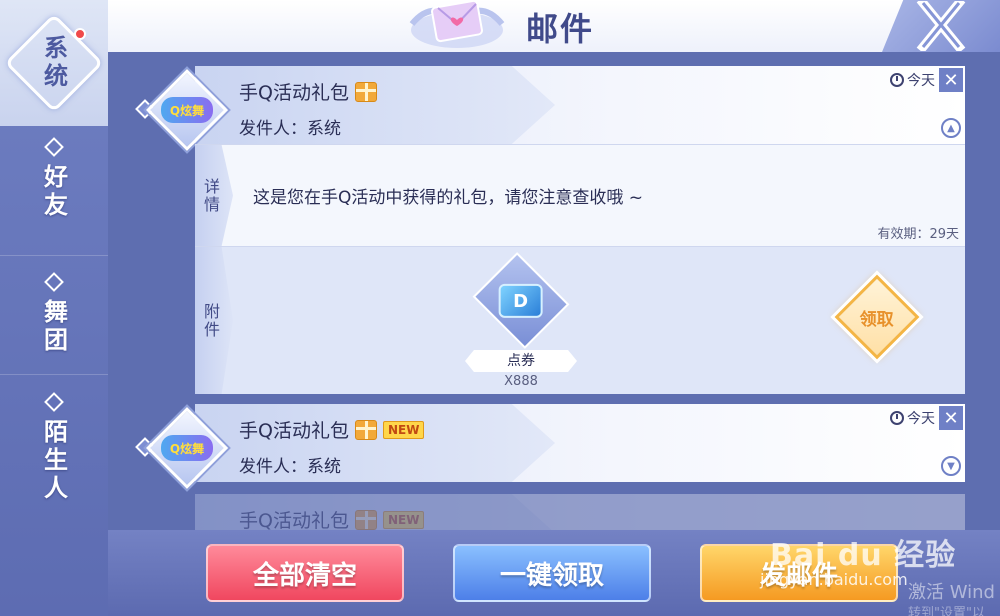  I want to click on tab-dance-group: 舞团, so click(54, 323).